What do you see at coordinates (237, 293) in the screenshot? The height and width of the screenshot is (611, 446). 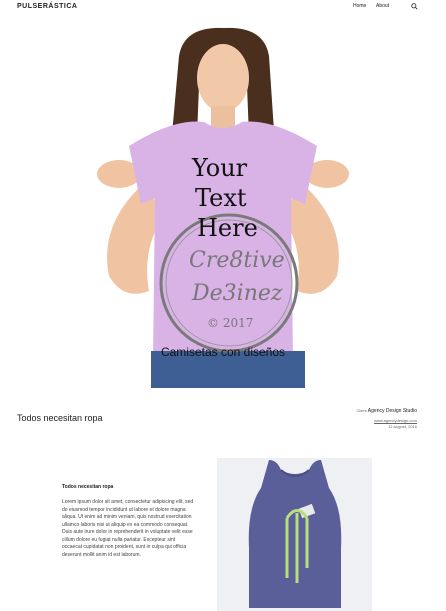 I see `watermark-line-2: De3inez` at bounding box center [237, 293].